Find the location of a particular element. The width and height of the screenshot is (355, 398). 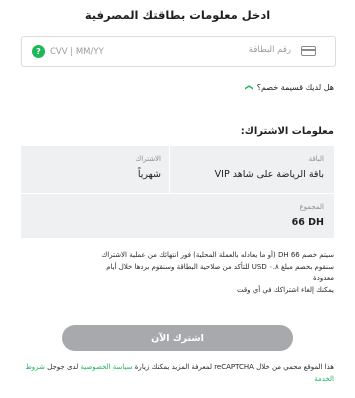

recaptcha-middle: لدى جوجل is located at coordinates (63, 367).